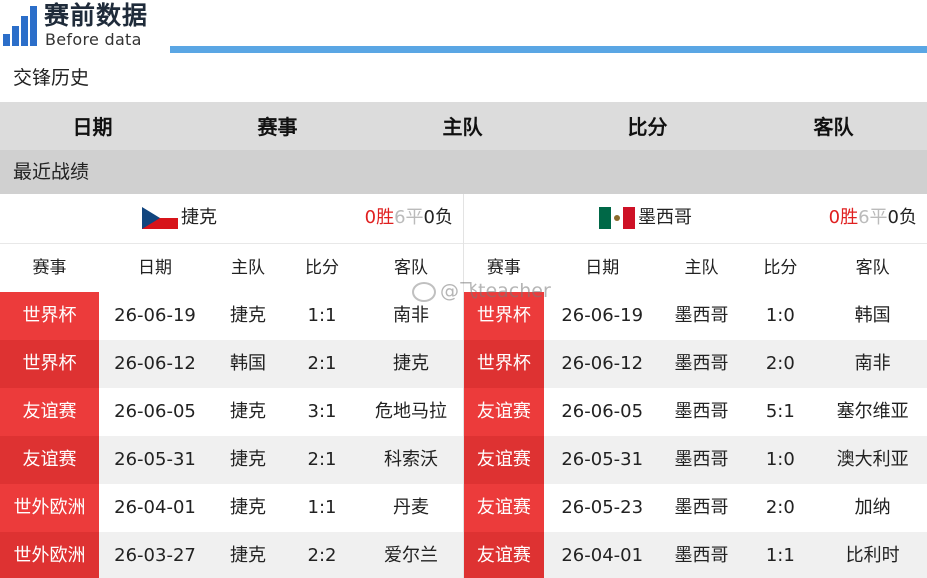 The width and height of the screenshot is (927, 578). I want to click on czech-flag-icon, so click(160, 218).